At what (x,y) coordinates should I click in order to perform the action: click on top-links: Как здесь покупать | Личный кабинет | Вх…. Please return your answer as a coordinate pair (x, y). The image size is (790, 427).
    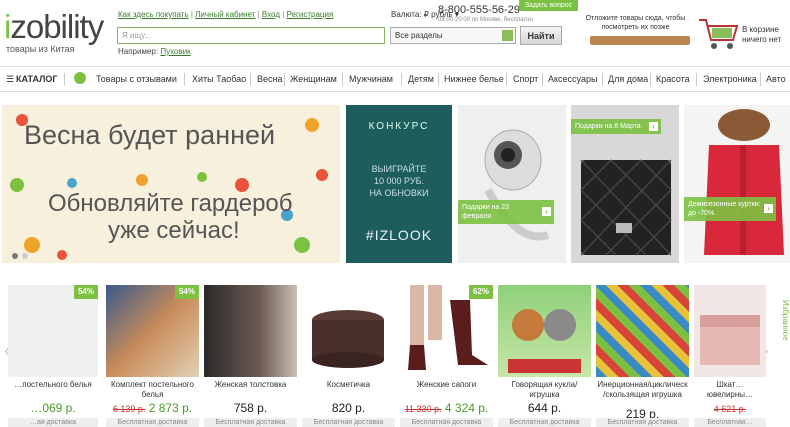
    Looking at the image, I should click on (226, 14).